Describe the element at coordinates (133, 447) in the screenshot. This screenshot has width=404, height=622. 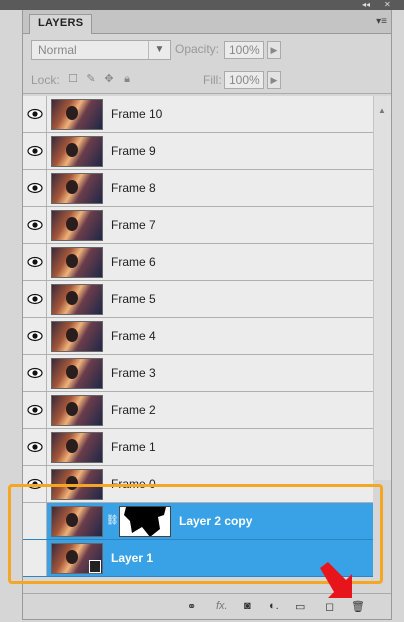
I see `layer-name: Frame 1` at that location.